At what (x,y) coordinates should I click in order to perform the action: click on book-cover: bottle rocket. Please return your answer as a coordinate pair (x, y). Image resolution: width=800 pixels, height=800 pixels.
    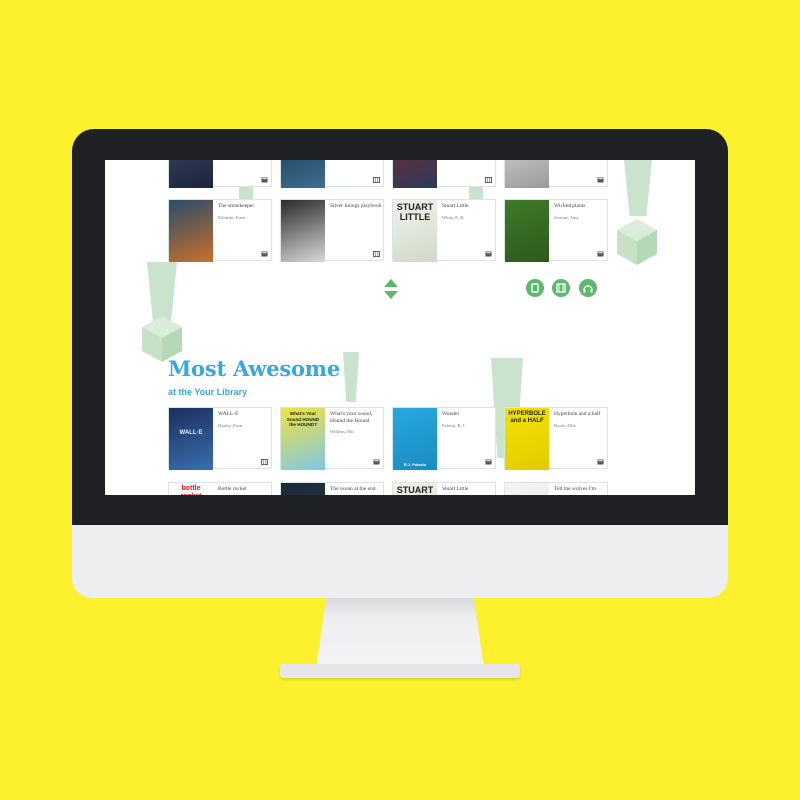
    Looking at the image, I should click on (191, 489).